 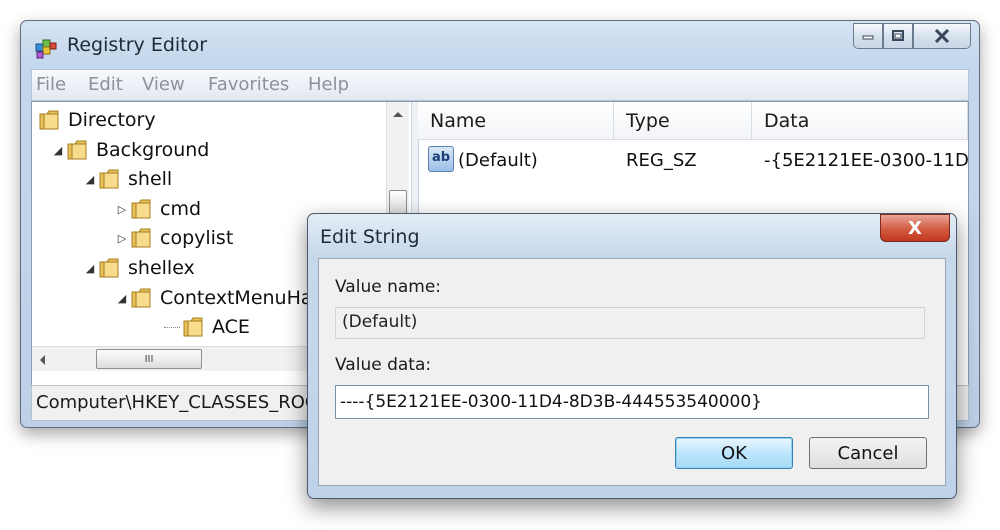 I want to click on tree-item-label: Directory, so click(x=112, y=120).